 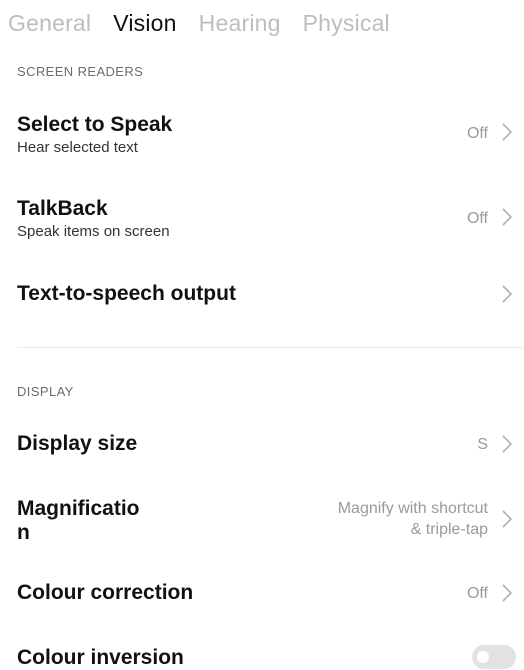 What do you see at coordinates (77, 443) in the screenshot?
I see `setting-title: Display size` at bounding box center [77, 443].